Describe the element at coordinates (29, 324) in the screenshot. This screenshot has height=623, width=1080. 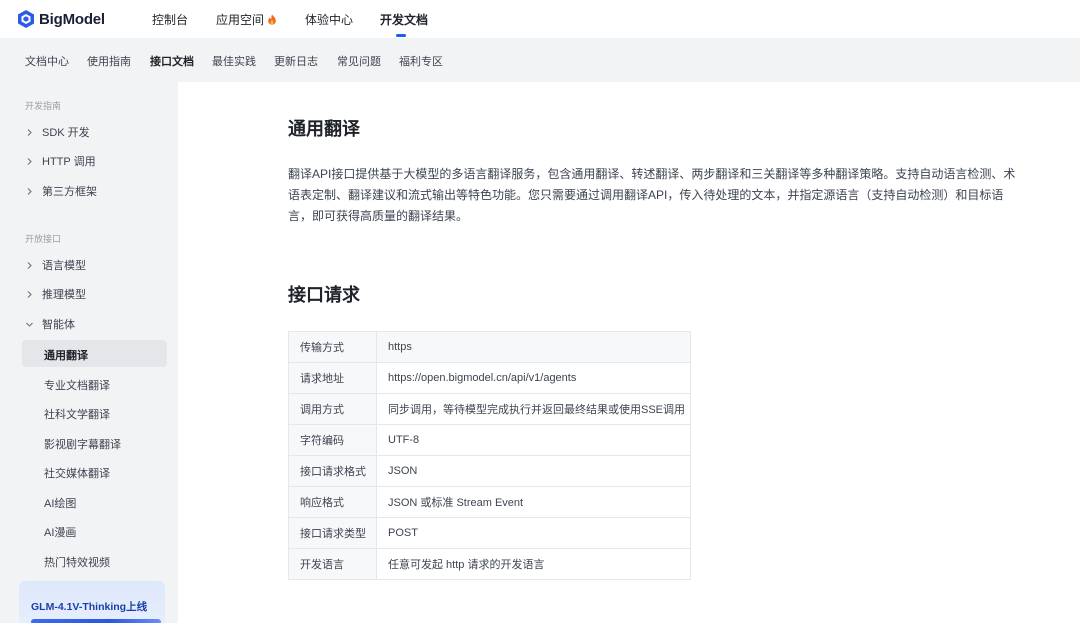
I see `chevron-down-icon` at that location.